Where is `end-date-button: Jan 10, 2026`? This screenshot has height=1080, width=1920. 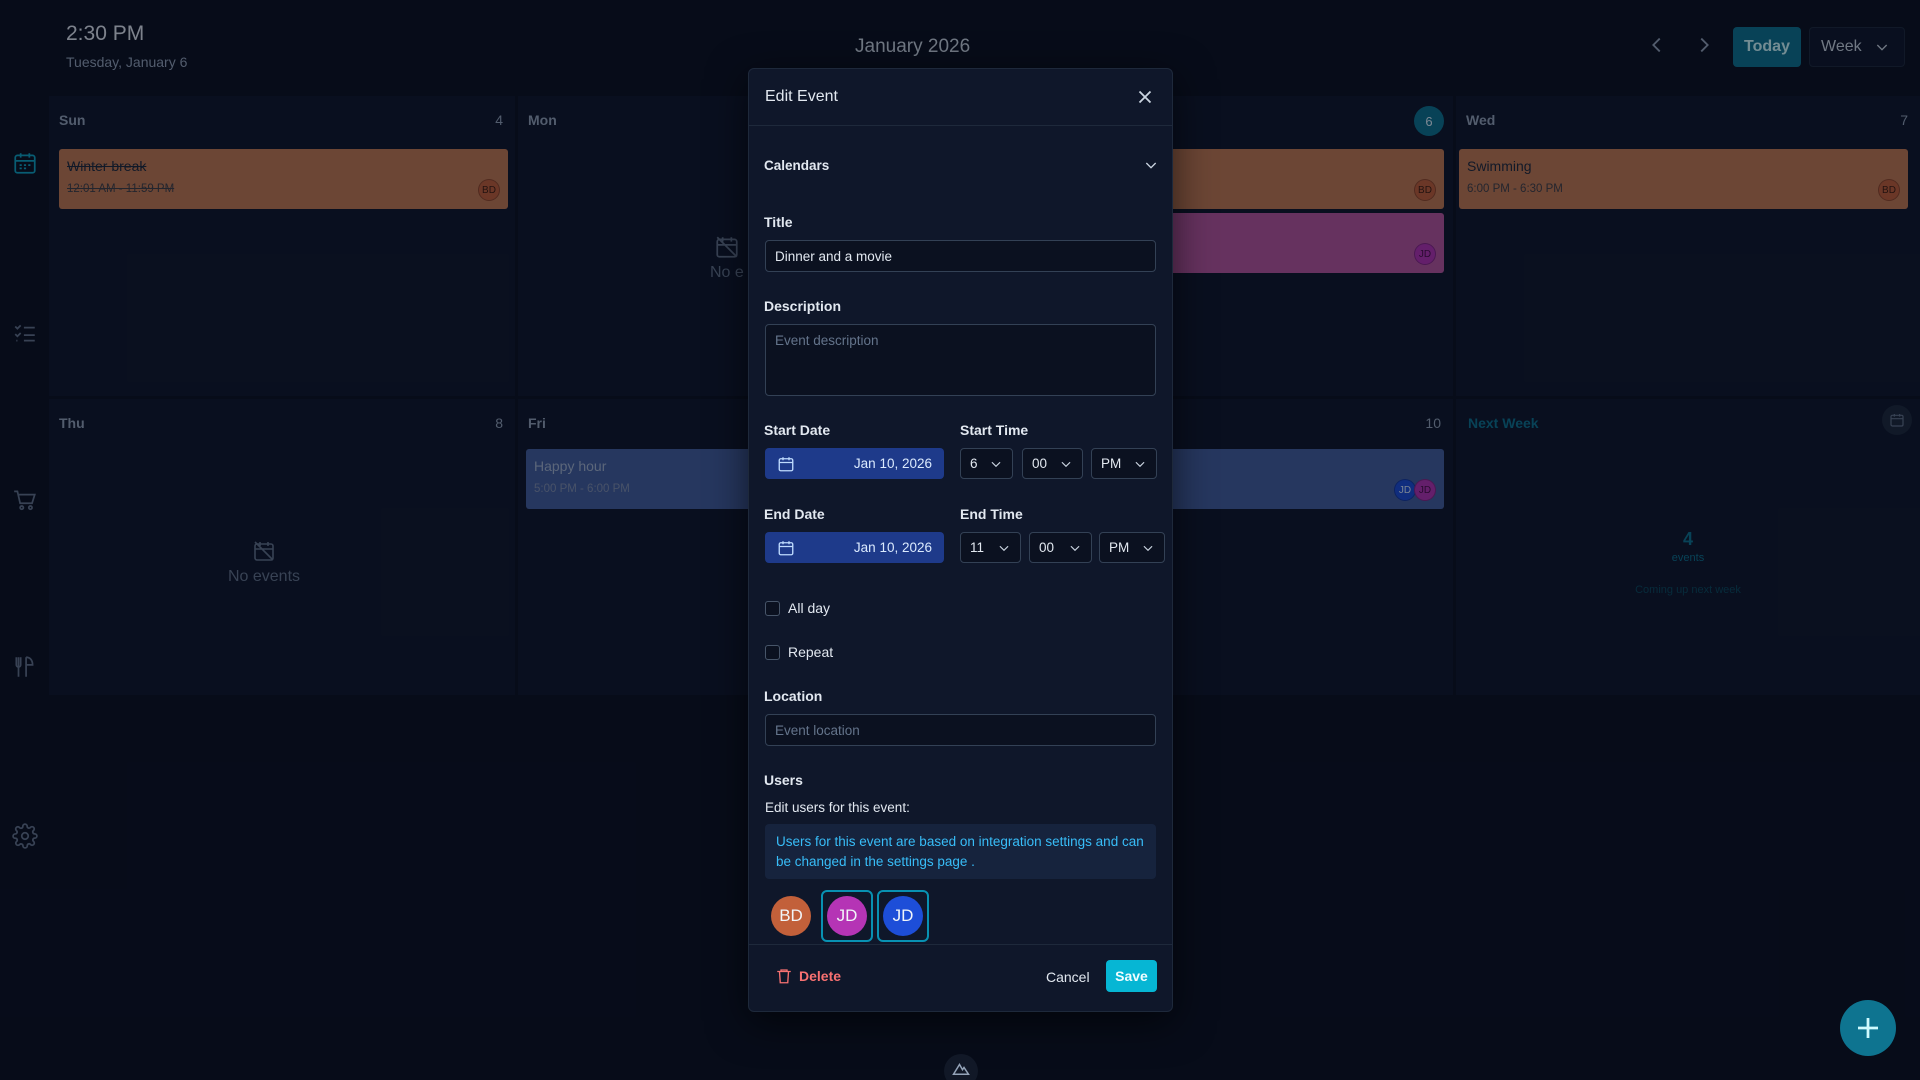 end-date-button: Jan 10, 2026 is located at coordinates (854, 547).